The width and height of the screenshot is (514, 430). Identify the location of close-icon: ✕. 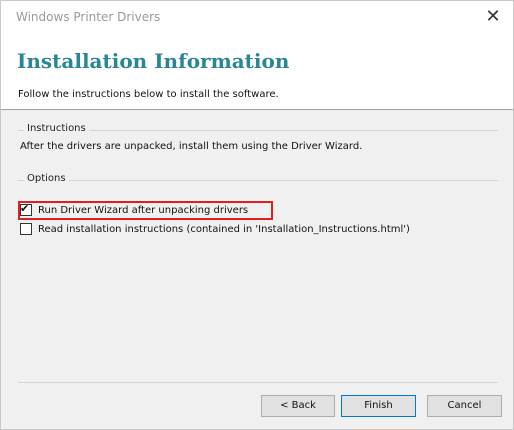
(493, 17).